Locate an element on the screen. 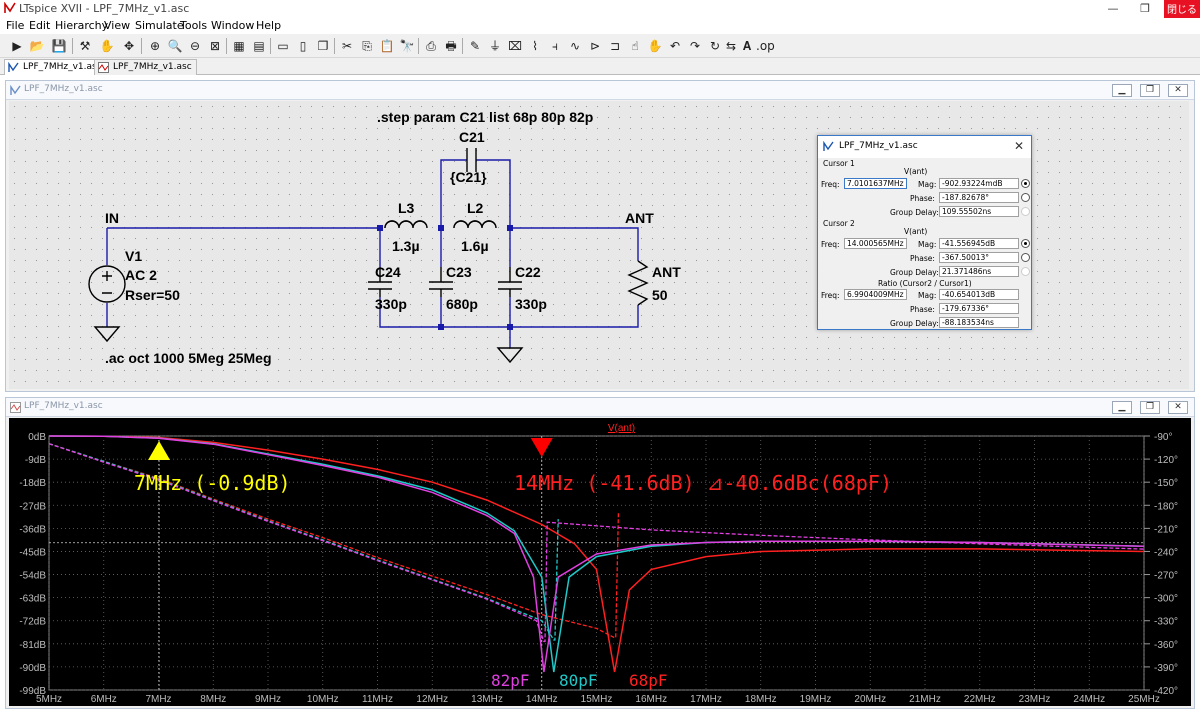  pan-icon: ✥ is located at coordinates (129, 46).